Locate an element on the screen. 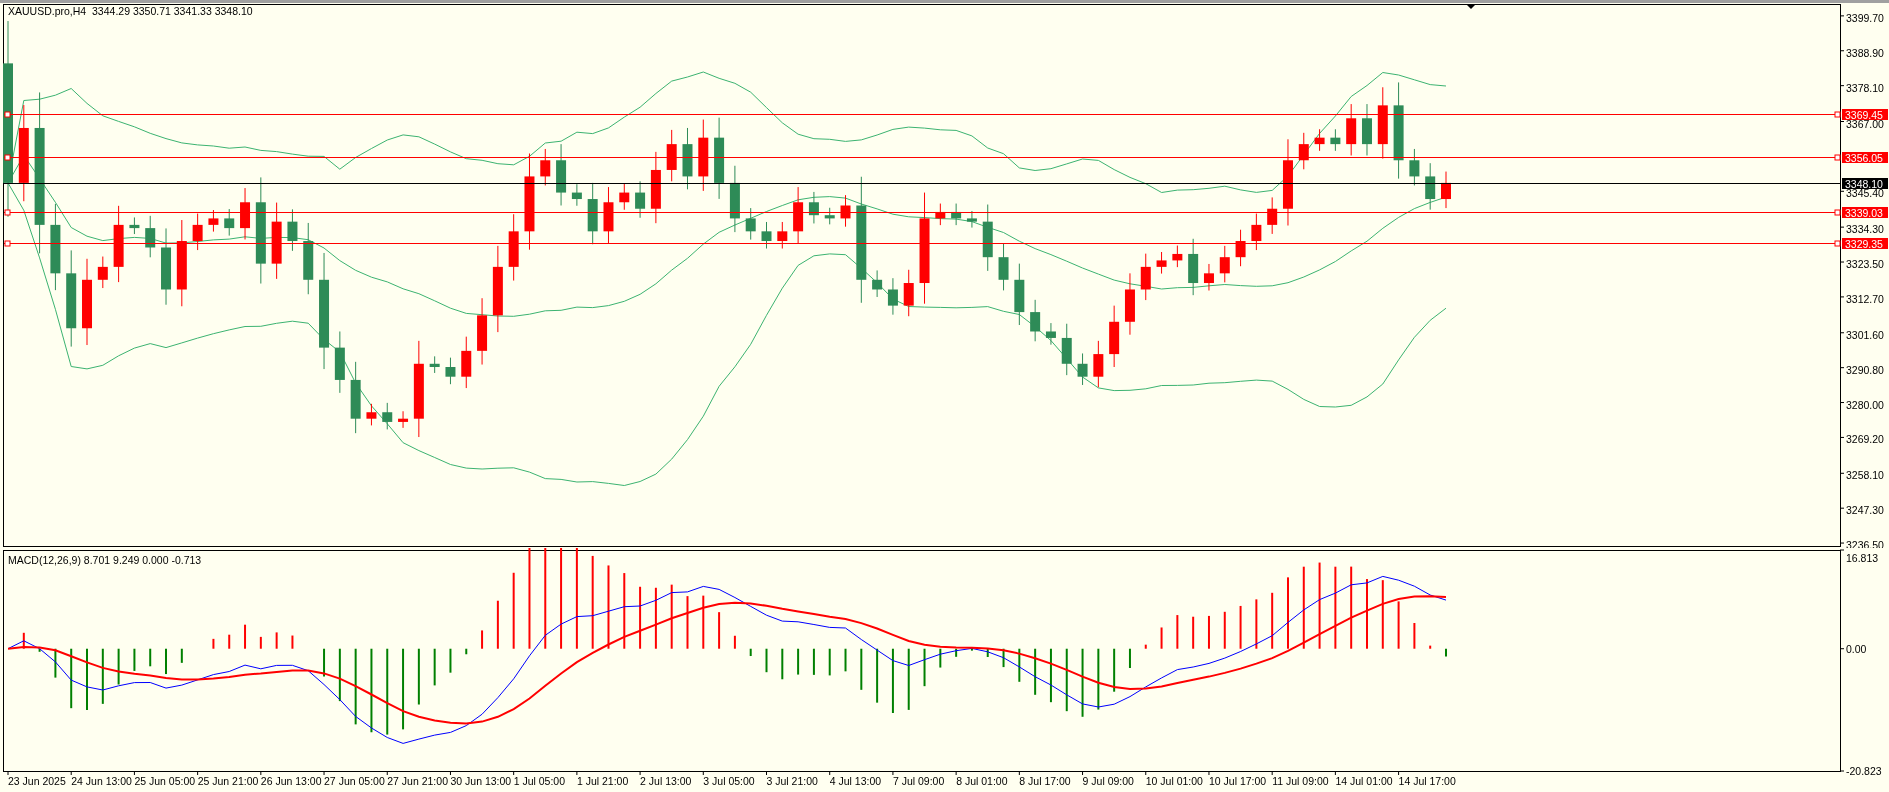 The image size is (1889, 792). price-axis-label: 3290.80 is located at coordinates (1865, 369).